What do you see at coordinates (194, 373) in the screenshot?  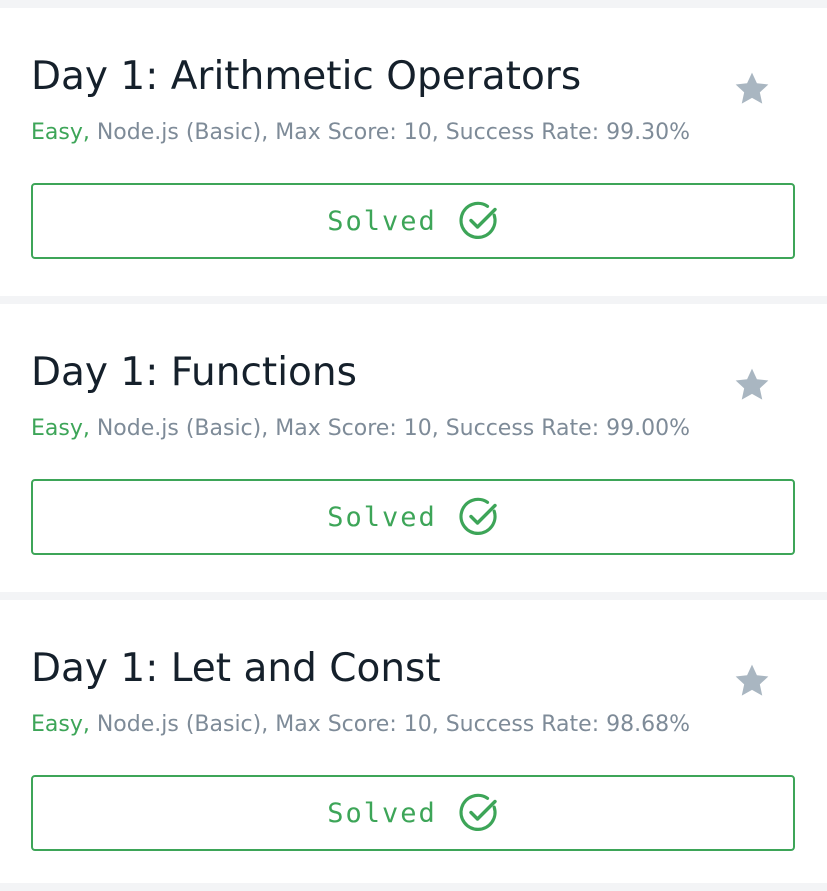 I see `challenge-title: Day 1: Functions` at bounding box center [194, 373].